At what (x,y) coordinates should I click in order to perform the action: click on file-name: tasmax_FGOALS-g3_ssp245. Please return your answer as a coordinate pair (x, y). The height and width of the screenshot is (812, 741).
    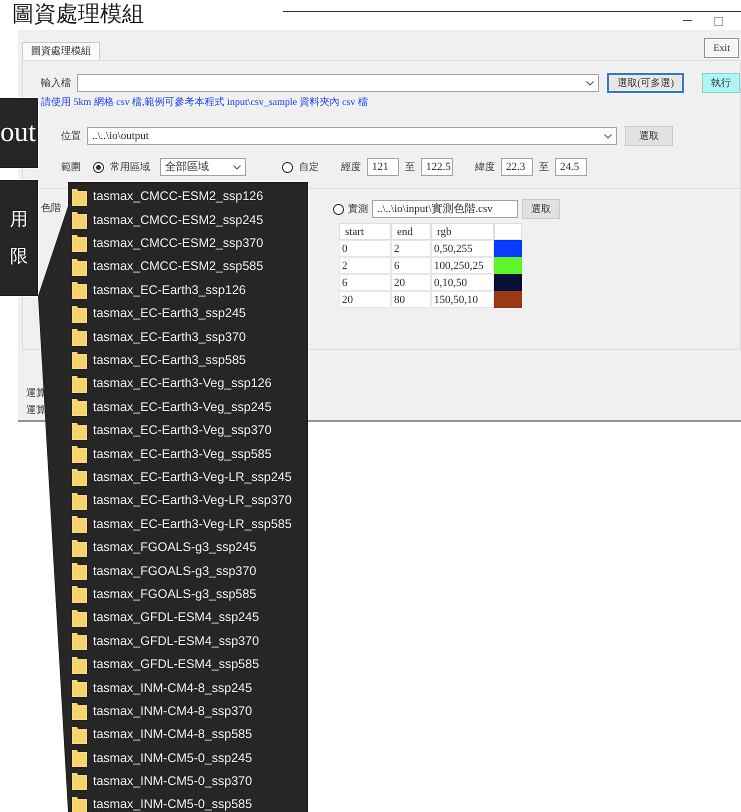
    Looking at the image, I should click on (174, 547).